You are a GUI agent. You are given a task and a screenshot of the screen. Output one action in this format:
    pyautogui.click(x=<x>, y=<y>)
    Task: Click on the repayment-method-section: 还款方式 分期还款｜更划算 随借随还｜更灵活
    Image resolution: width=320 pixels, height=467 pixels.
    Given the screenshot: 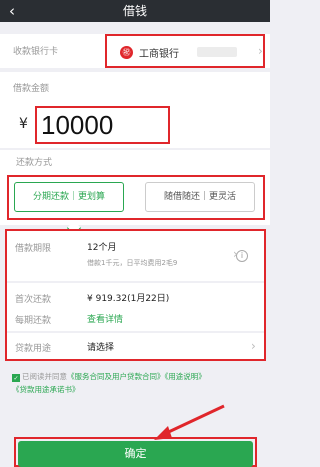 What is the action you would take?
    pyautogui.click(x=135, y=187)
    